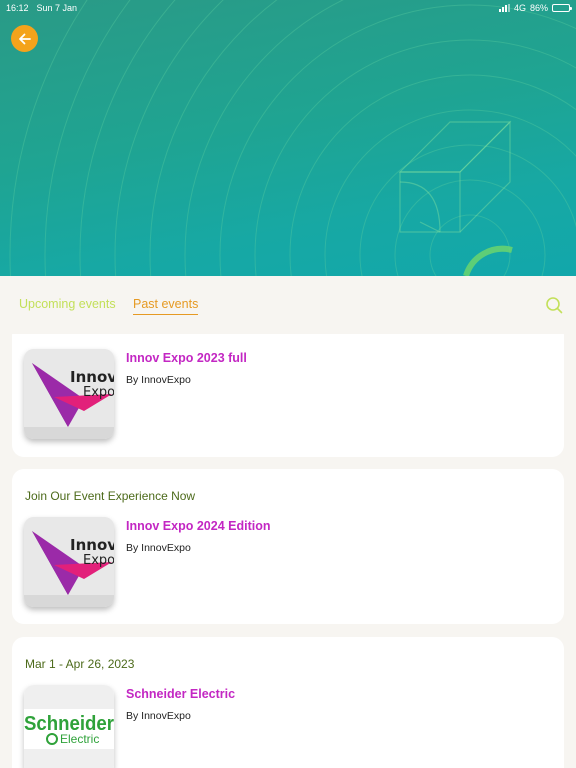 Image resolution: width=576 pixels, height=768 pixels. What do you see at coordinates (288, 305) in the screenshot?
I see `event-tabs: Upcoming events Past events` at bounding box center [288, 305].